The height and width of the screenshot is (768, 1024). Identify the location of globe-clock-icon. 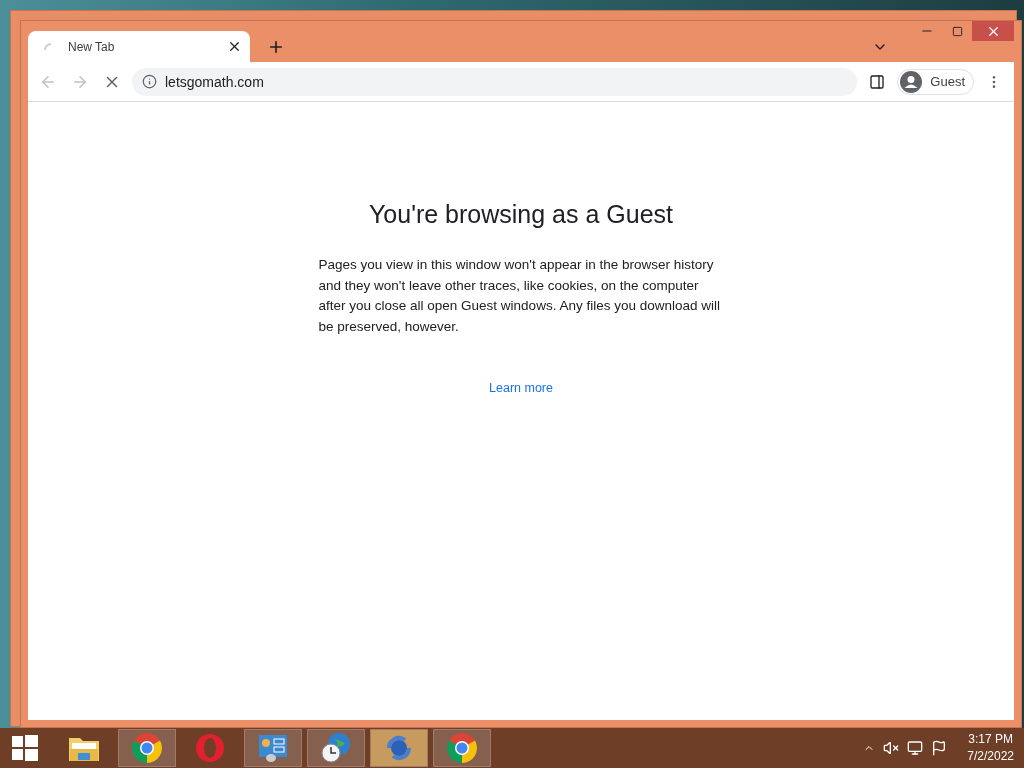
(336, 748).